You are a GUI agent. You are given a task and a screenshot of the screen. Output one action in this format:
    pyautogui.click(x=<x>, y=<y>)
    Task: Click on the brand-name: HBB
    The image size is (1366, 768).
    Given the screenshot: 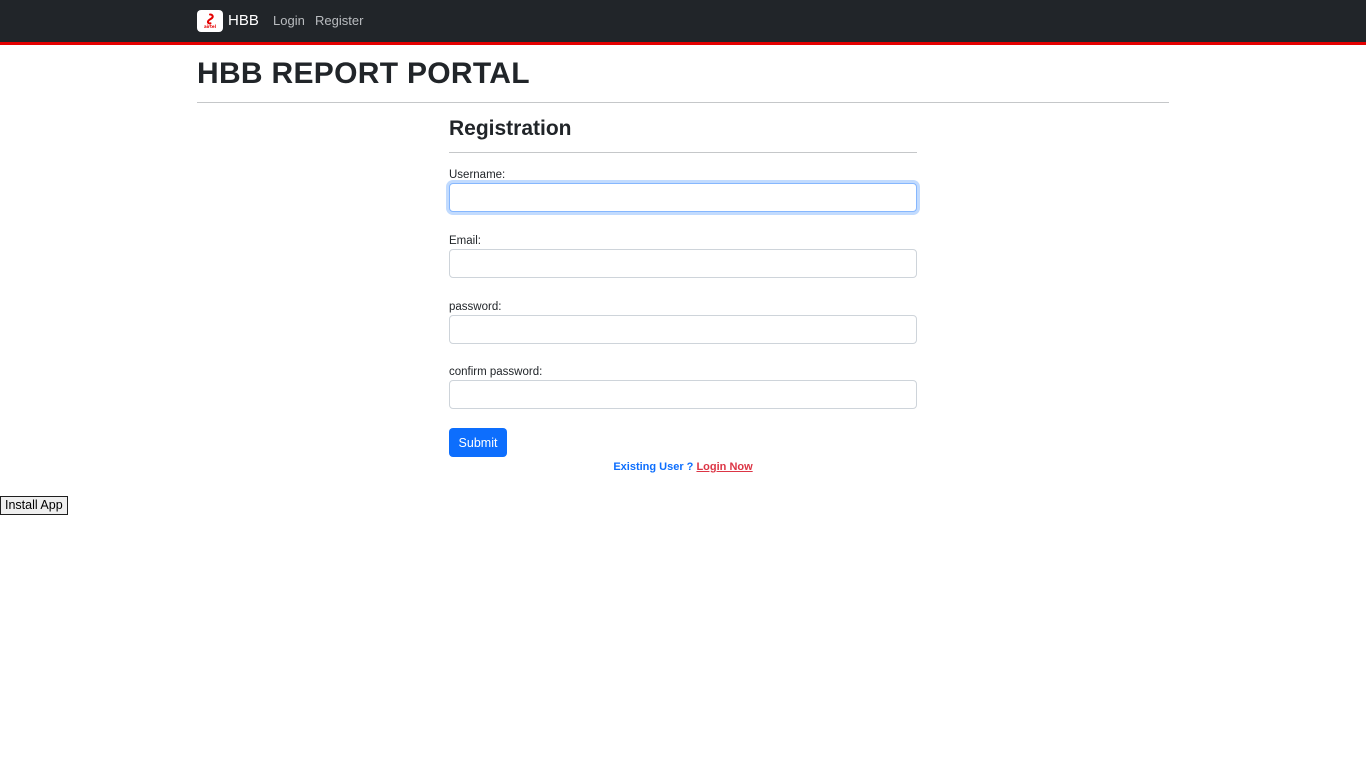 What is the action you would take?
    pyautogui.click(x=243, y=20)
    